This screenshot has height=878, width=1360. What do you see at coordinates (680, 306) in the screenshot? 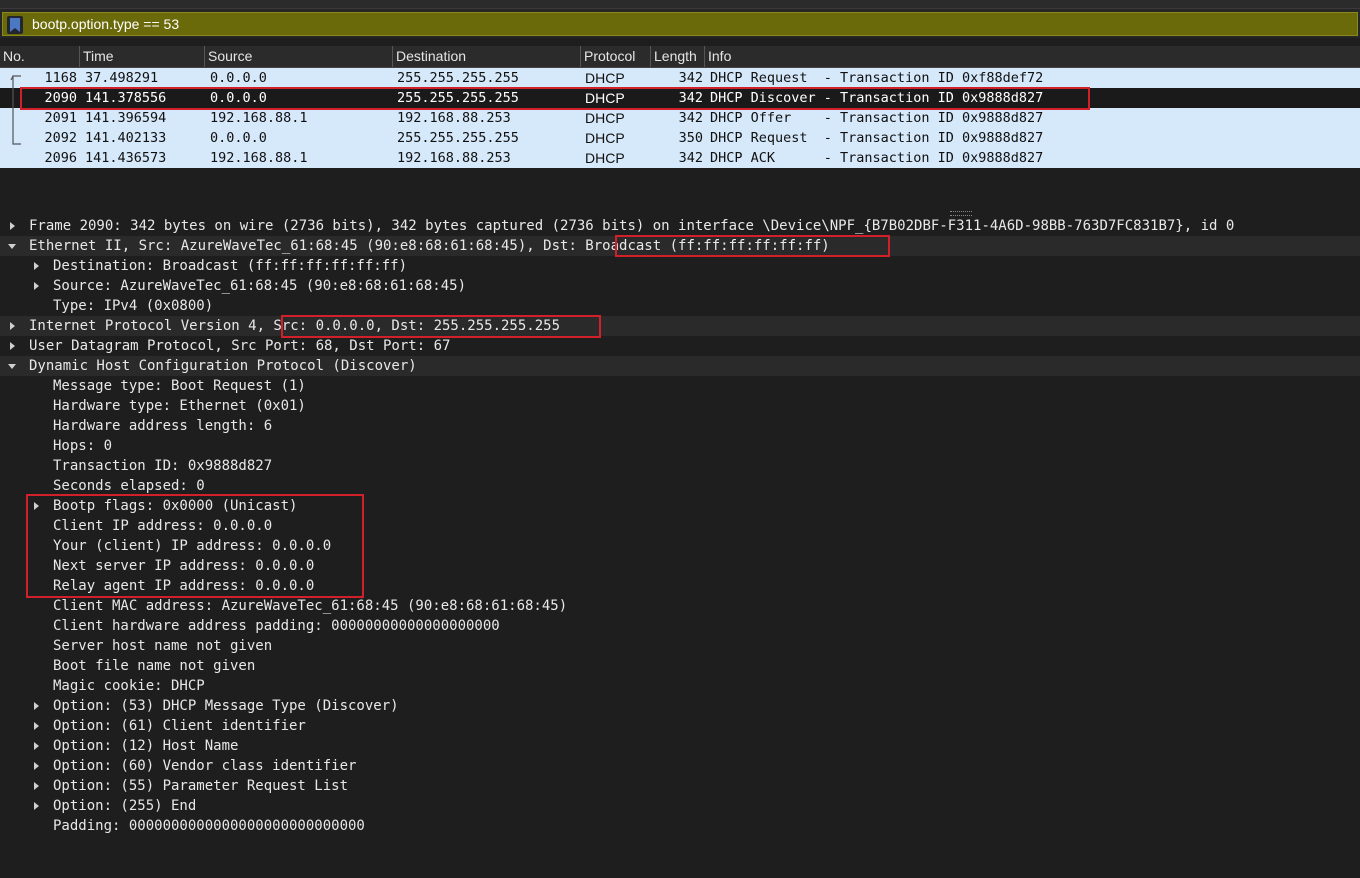
I see `detail-tree-item: Type: IPv4 (0x0800)` at bounding box center [680, 306].